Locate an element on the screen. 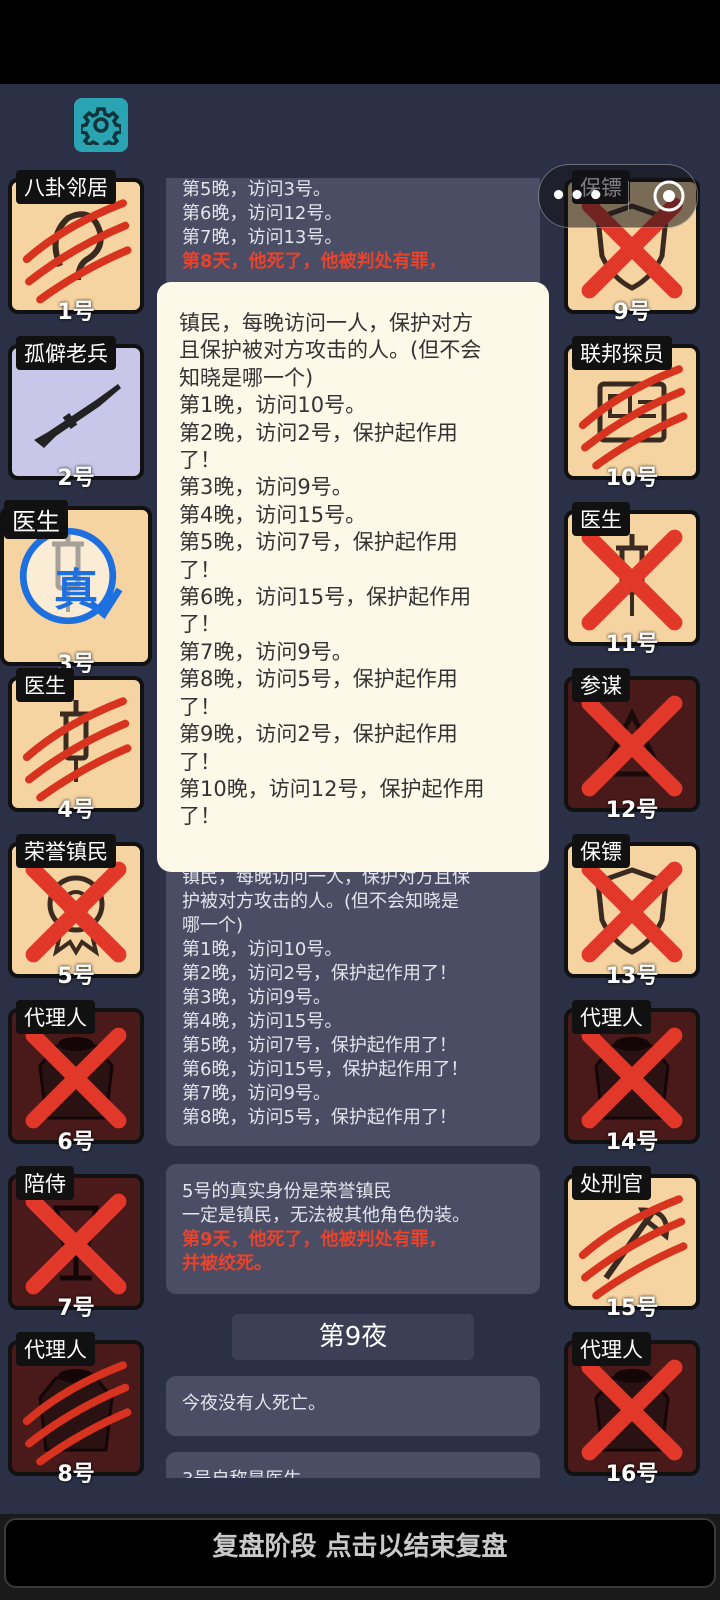  log-line: 第5晚，访问3号。 is located at coordinates (256, 189).